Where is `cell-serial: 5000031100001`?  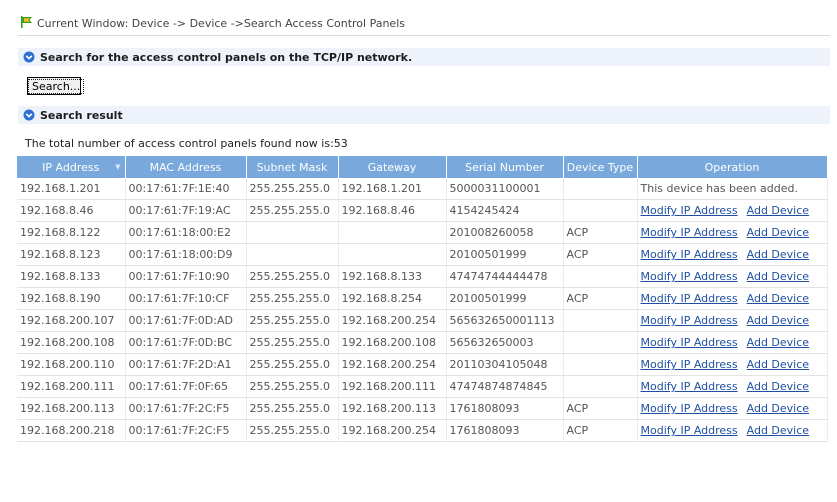 cell-serial: 5000031100001 is located at coordinates (505, 189).